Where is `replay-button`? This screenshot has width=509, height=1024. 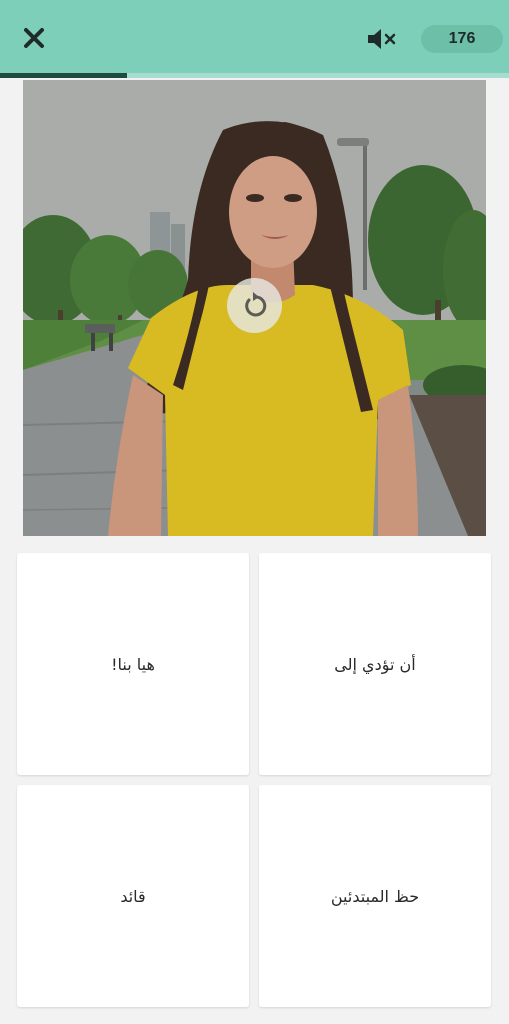 replay-button is located at coordinates (254, 305).